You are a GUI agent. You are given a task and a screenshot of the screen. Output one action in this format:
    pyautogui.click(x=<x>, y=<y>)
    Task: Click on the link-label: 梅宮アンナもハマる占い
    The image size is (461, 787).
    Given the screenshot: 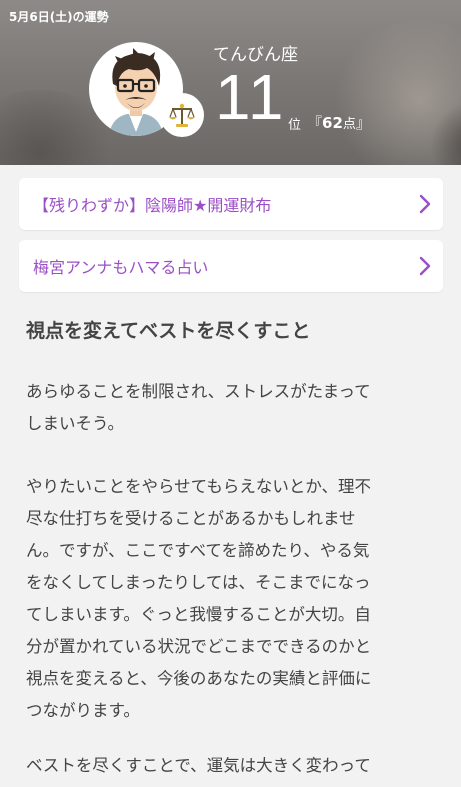 What is the action you would take?
    pyautogui.click(x=121, y=267)
    